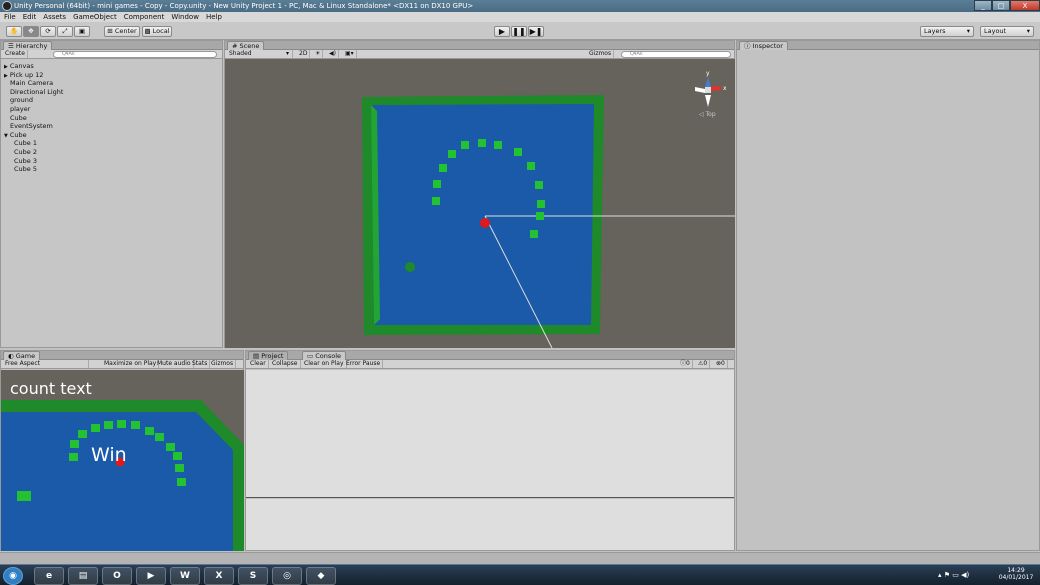 The height and width of the screenshot is (585, 1040). I want to click on close-button: X, so click(1025, 5).